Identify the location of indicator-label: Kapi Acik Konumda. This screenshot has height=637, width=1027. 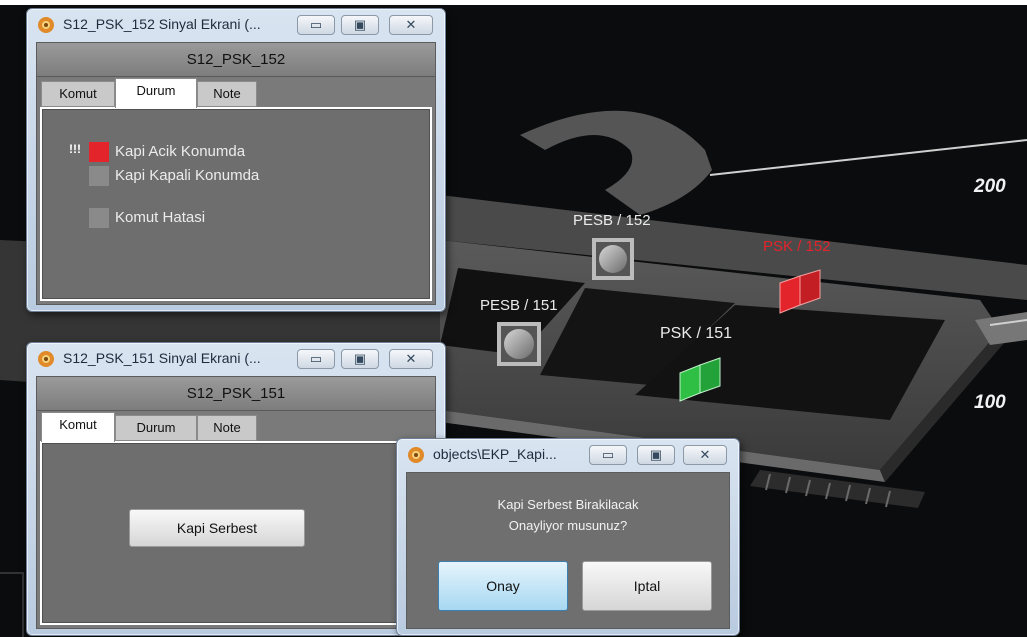
(180, 151).